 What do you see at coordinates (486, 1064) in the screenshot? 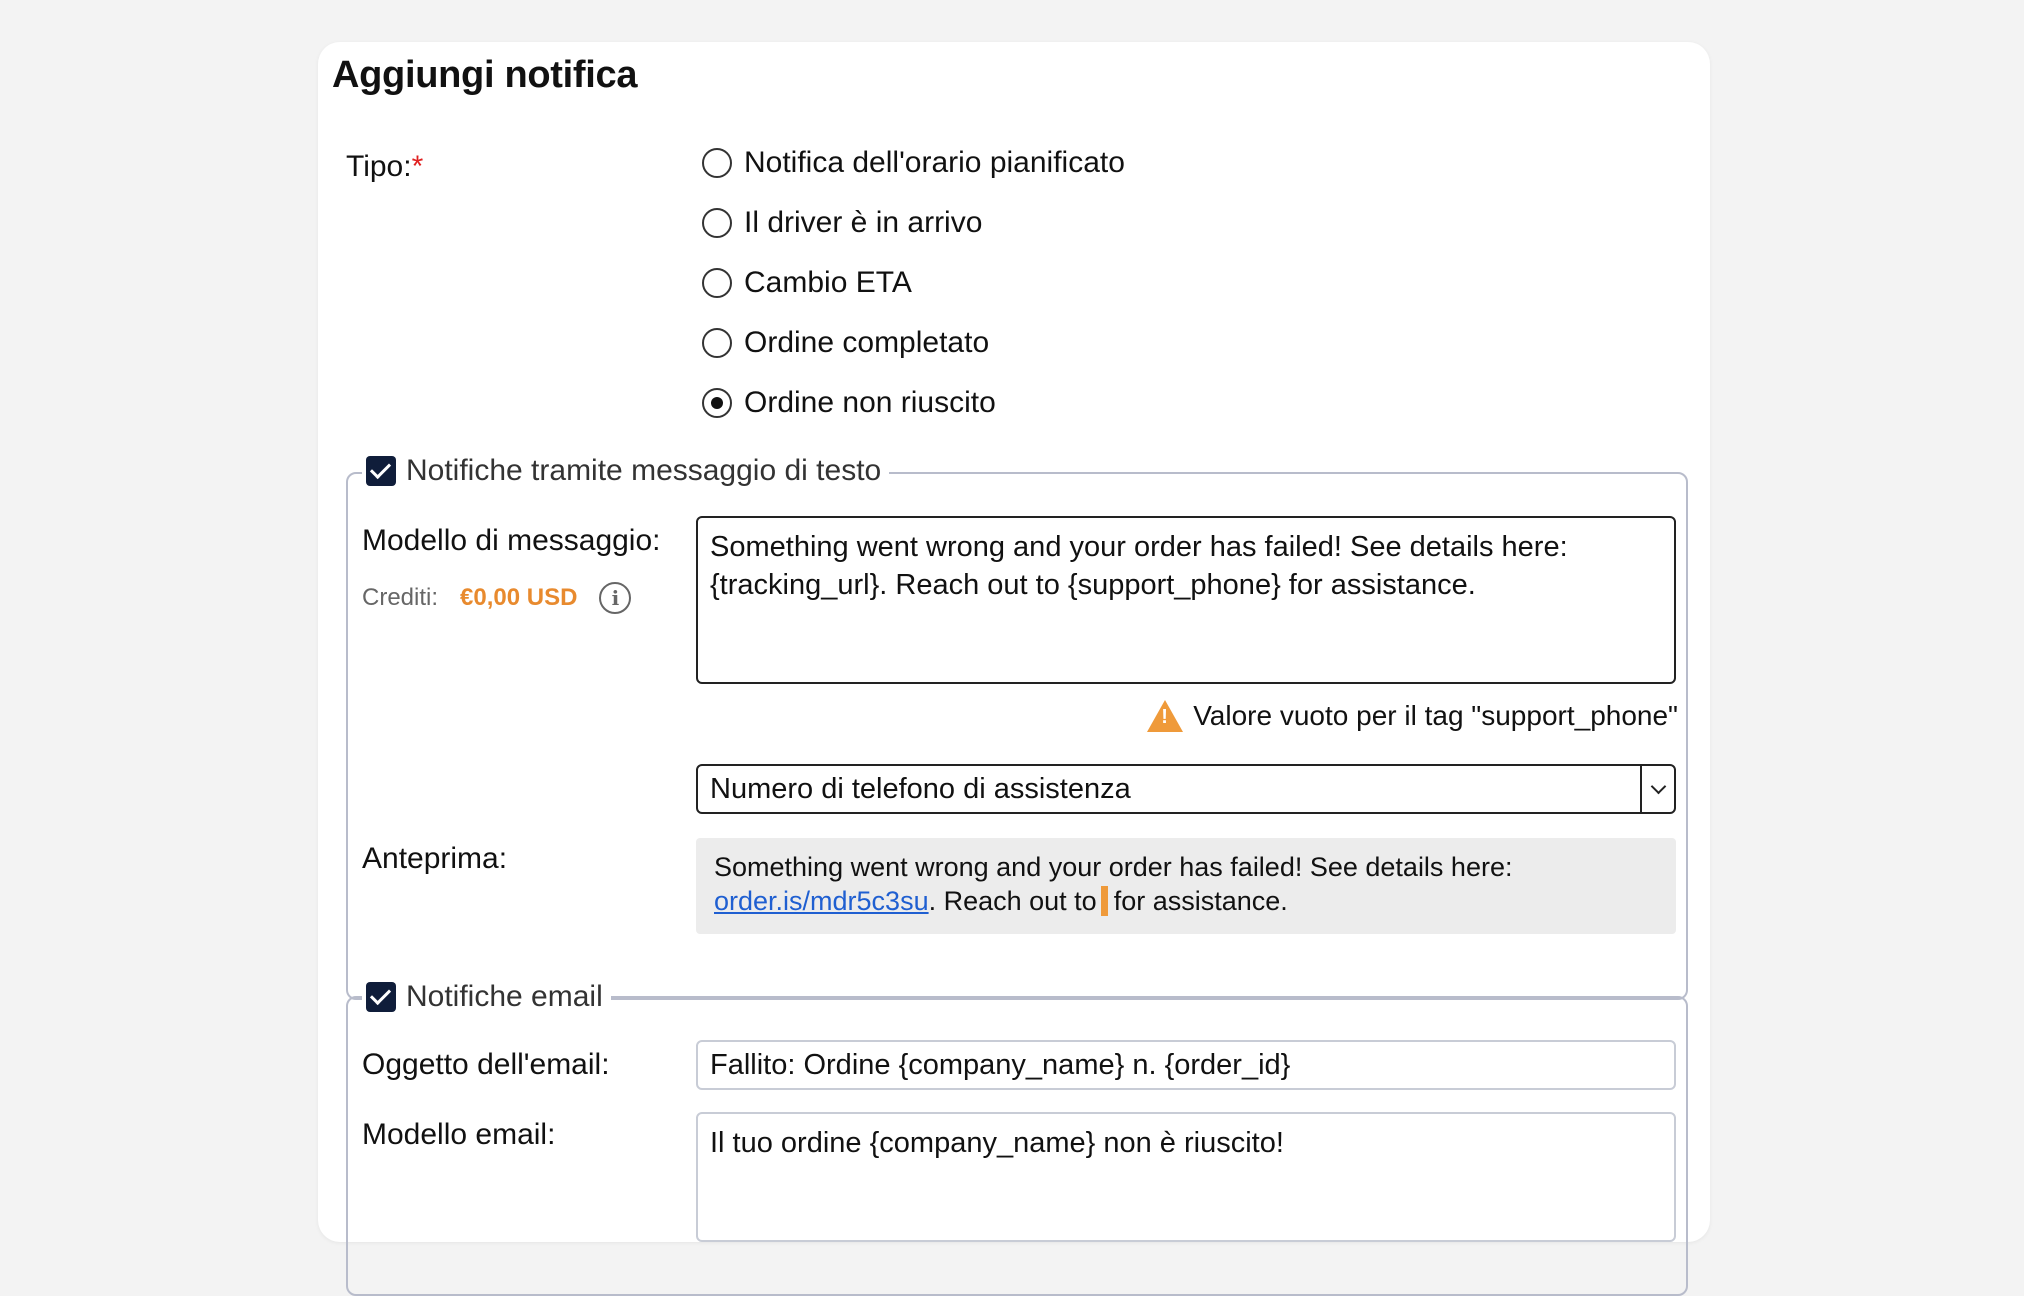
I see `email-subject-label: Oggetto dell'email:` at bounding box center [486, 1064].